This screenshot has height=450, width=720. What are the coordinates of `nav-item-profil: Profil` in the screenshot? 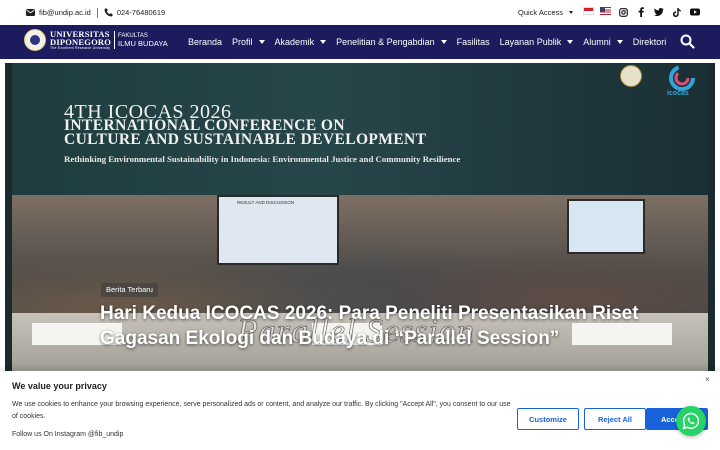 It's located at (248, 42).